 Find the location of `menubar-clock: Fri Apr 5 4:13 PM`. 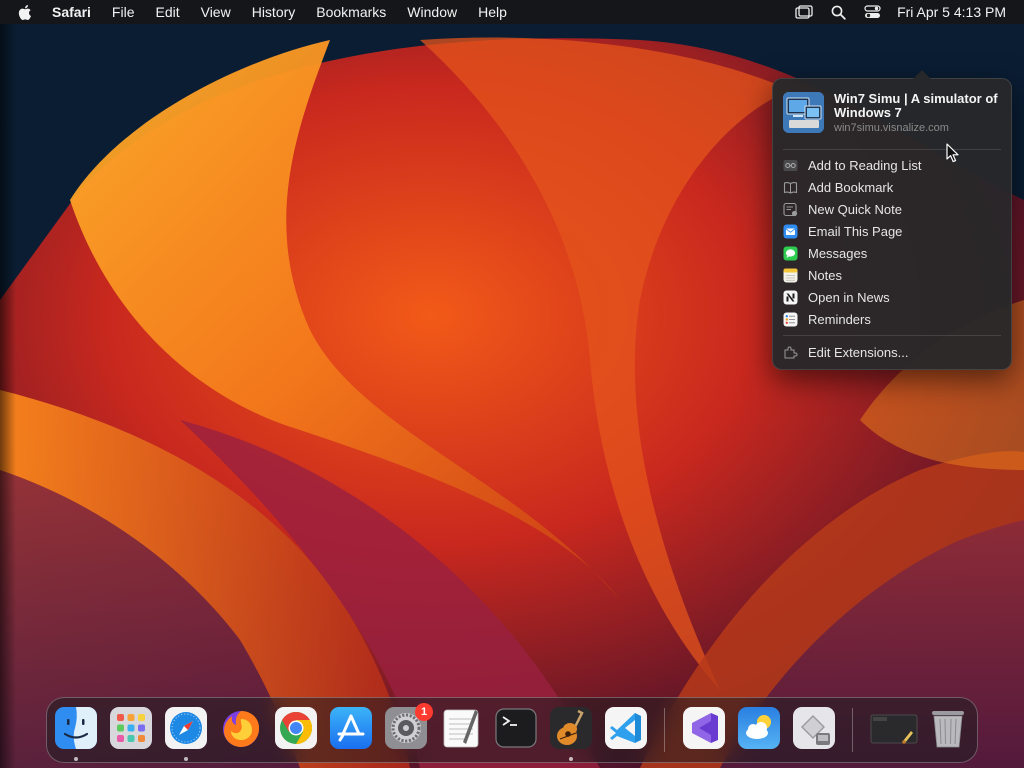

menubar-clock: Fri Apr 5 4:13 PM is located at coordinates (951, 12).